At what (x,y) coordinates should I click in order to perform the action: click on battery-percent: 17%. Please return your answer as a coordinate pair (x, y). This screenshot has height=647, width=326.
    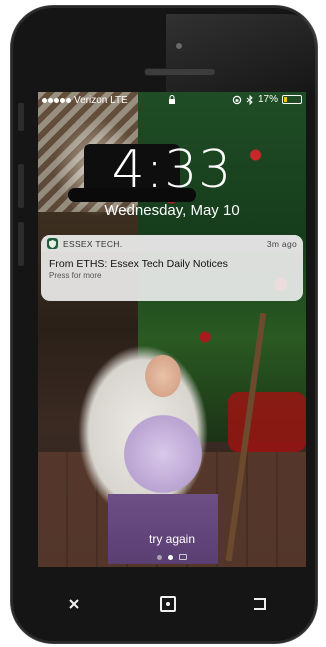
    Looking at the image, I should click on (267, 99).